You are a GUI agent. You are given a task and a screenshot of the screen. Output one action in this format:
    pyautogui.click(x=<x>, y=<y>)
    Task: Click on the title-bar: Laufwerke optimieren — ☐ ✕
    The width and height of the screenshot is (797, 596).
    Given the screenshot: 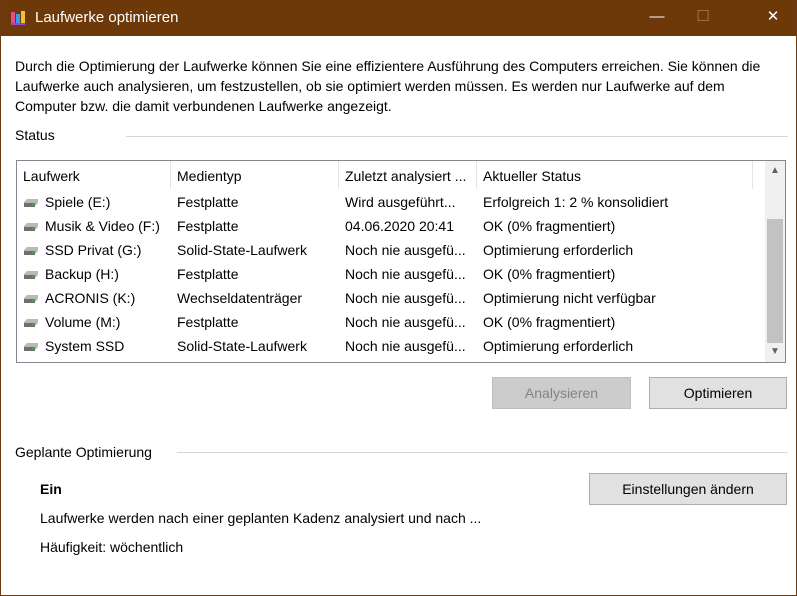 What is the action you would take?
    pyautogui.click(x=398, y=18)
    